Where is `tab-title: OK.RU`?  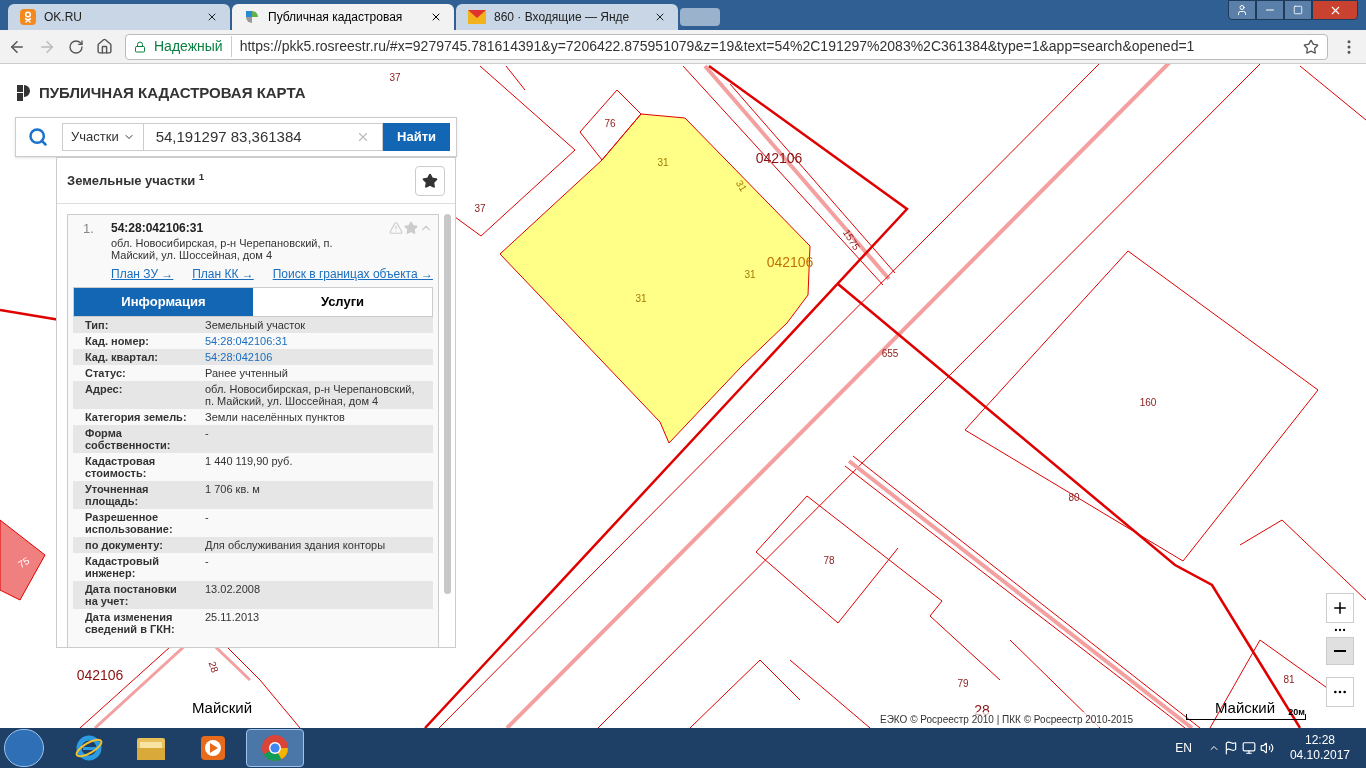
tab-title: OK.RU is located at coordinates (63, 17).